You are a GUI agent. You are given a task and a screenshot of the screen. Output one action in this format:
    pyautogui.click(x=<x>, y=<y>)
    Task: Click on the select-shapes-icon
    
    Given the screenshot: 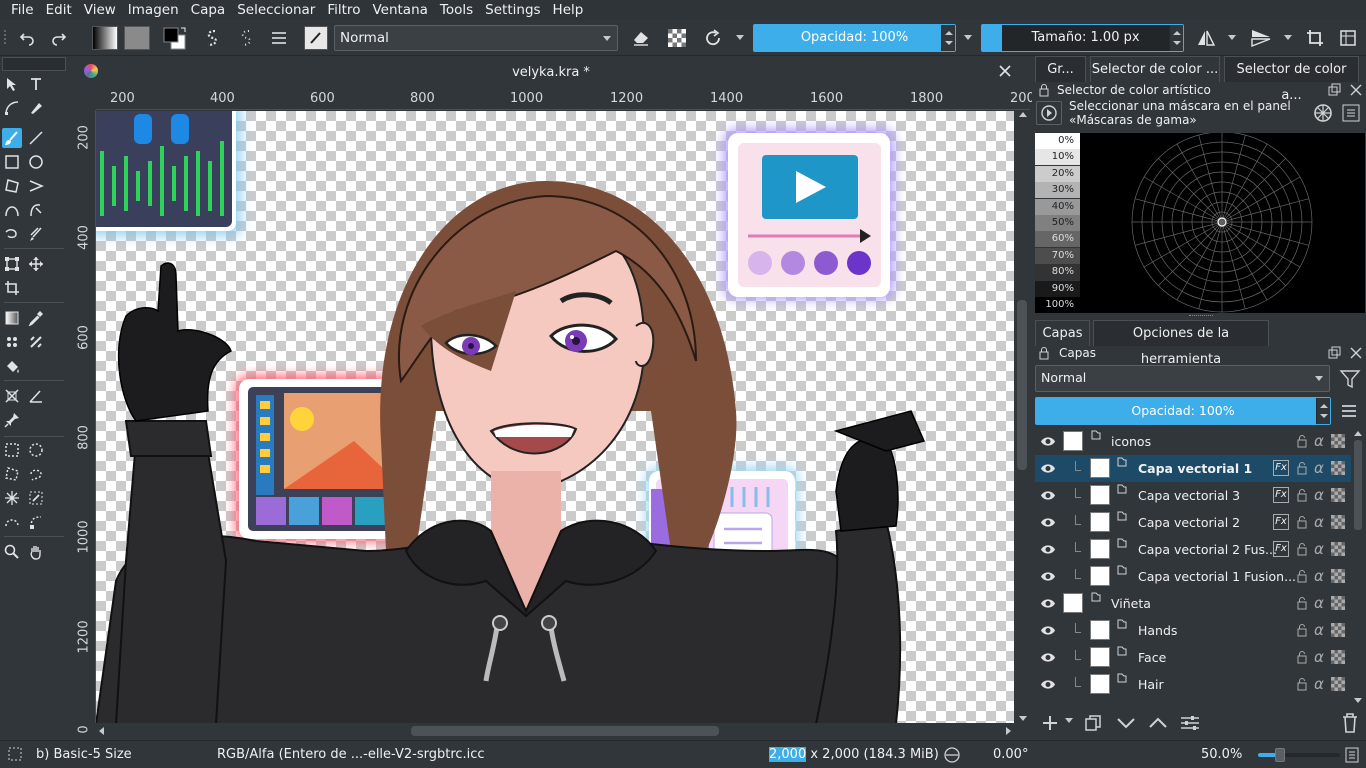 What is the action you would take?
    pyautogui.click(x=12, y=84)
    